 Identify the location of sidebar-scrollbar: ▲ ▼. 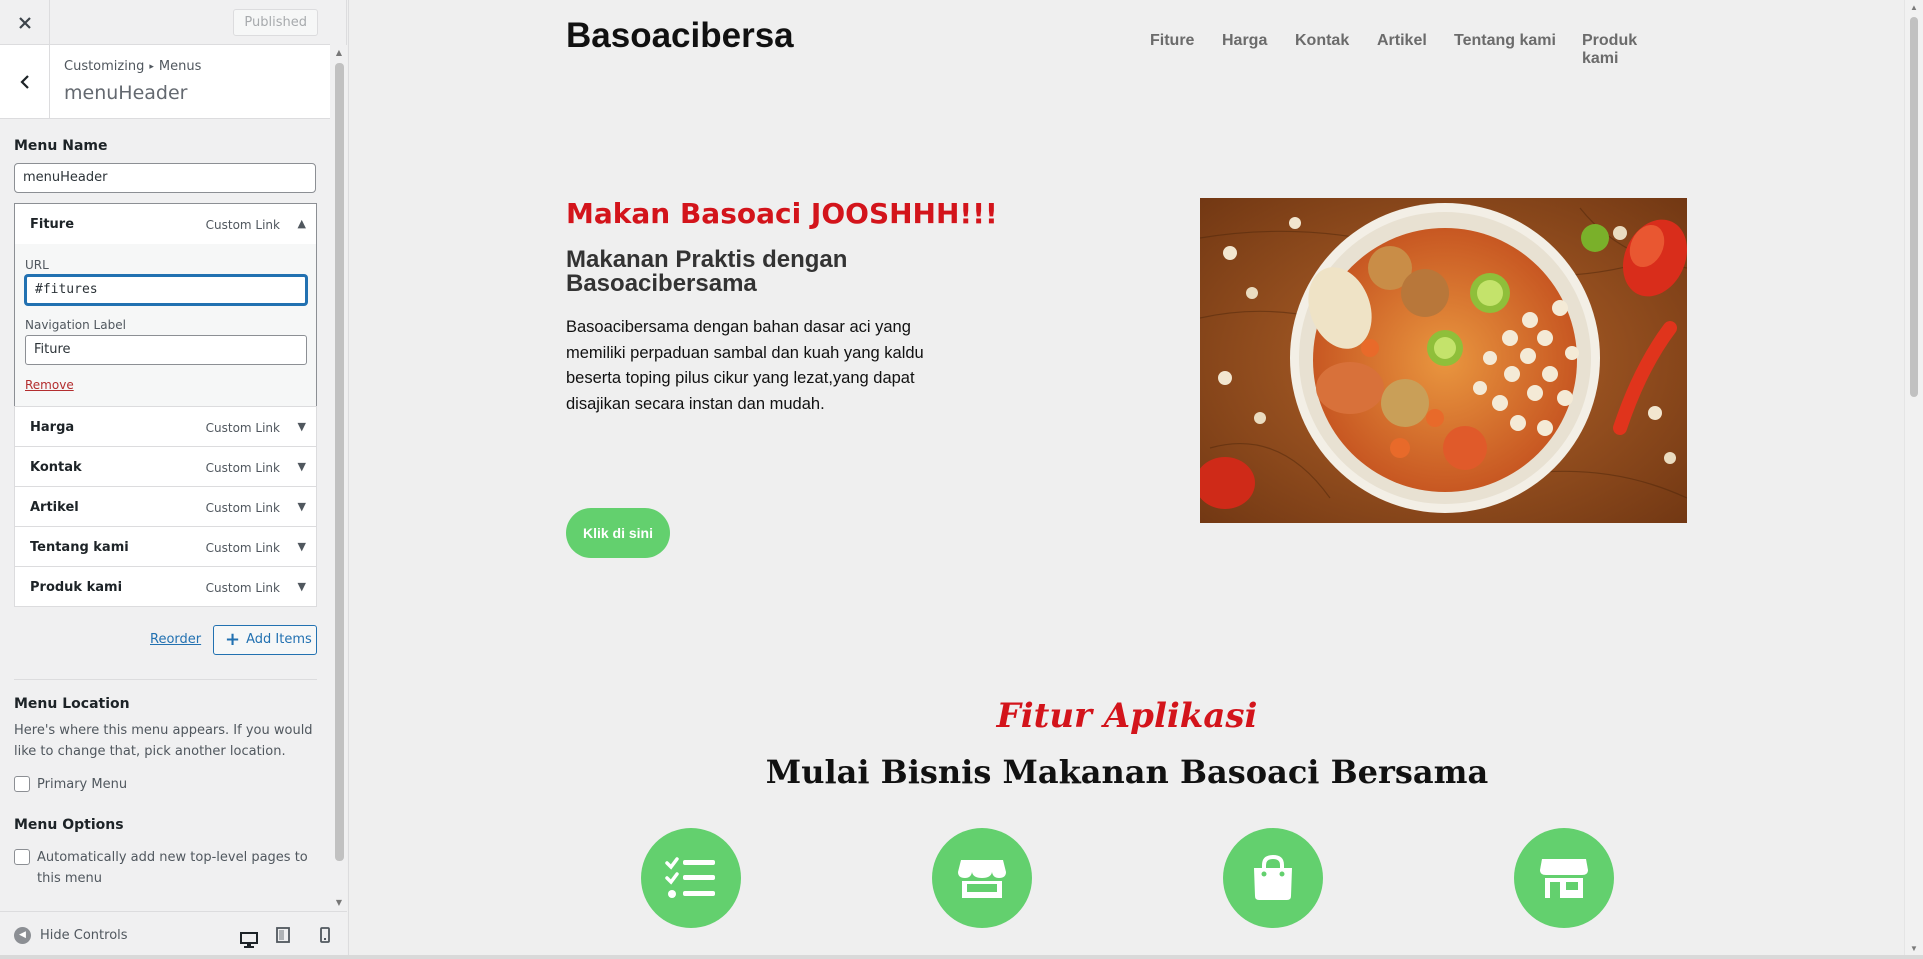
(339, 478).